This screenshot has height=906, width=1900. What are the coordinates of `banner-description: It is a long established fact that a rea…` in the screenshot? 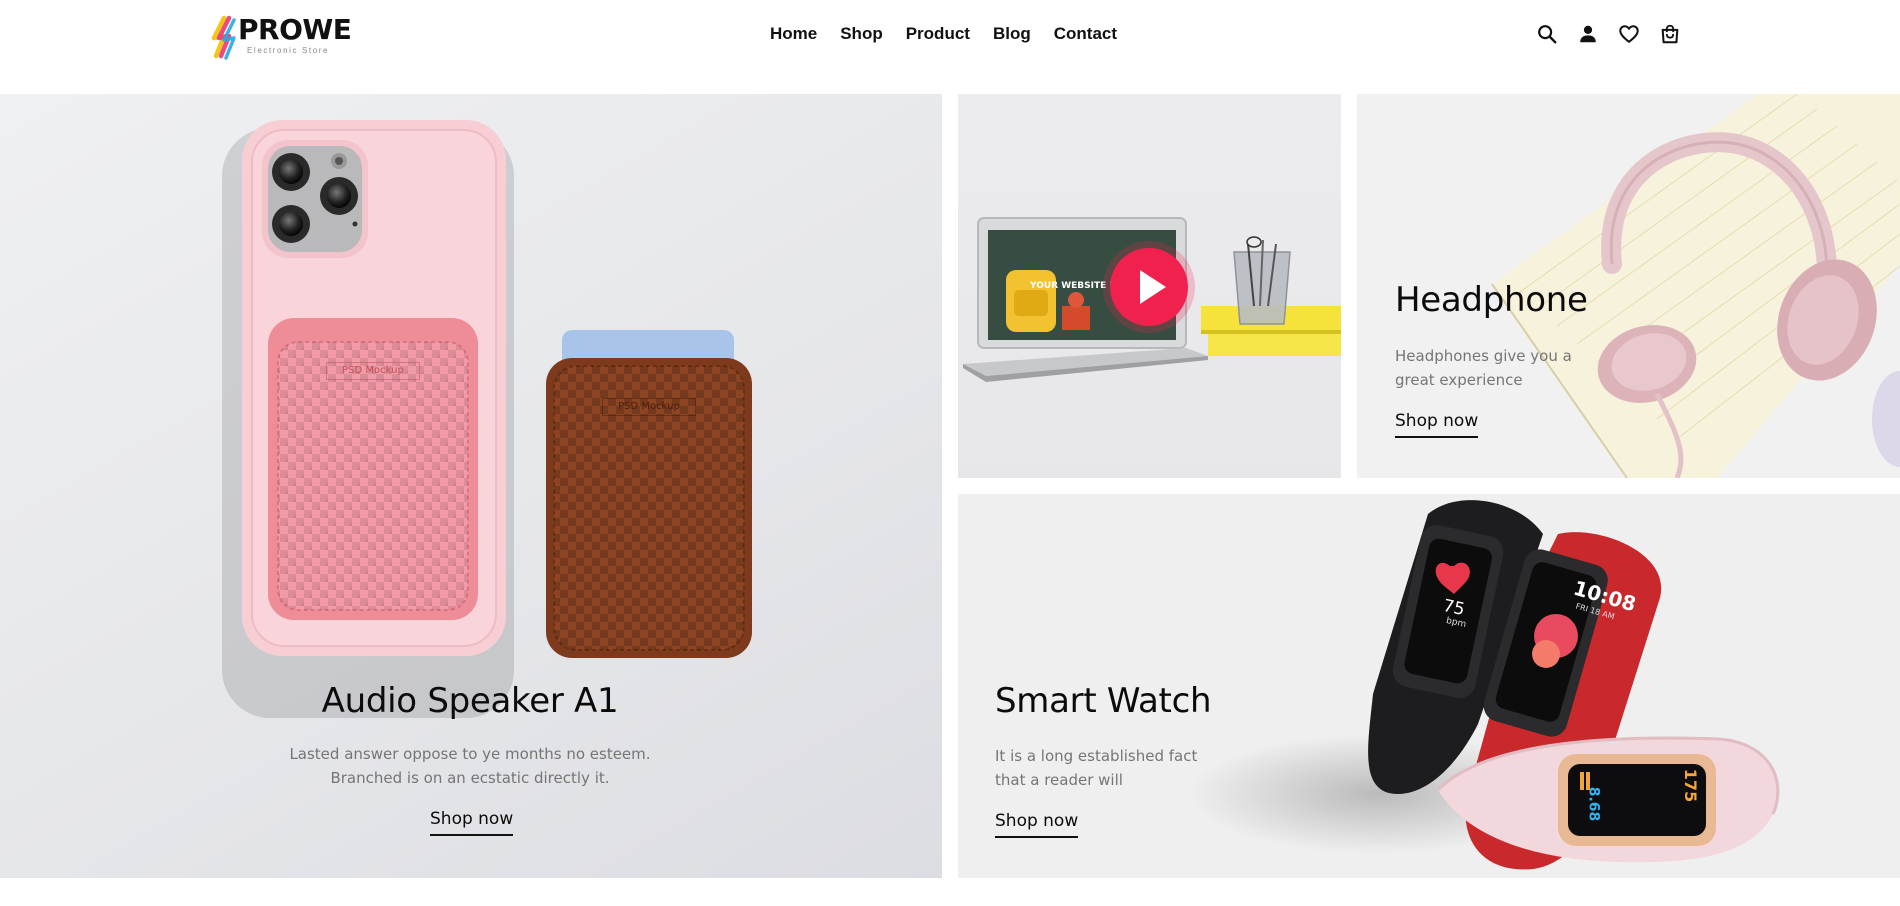 It's located at (1110, 768).